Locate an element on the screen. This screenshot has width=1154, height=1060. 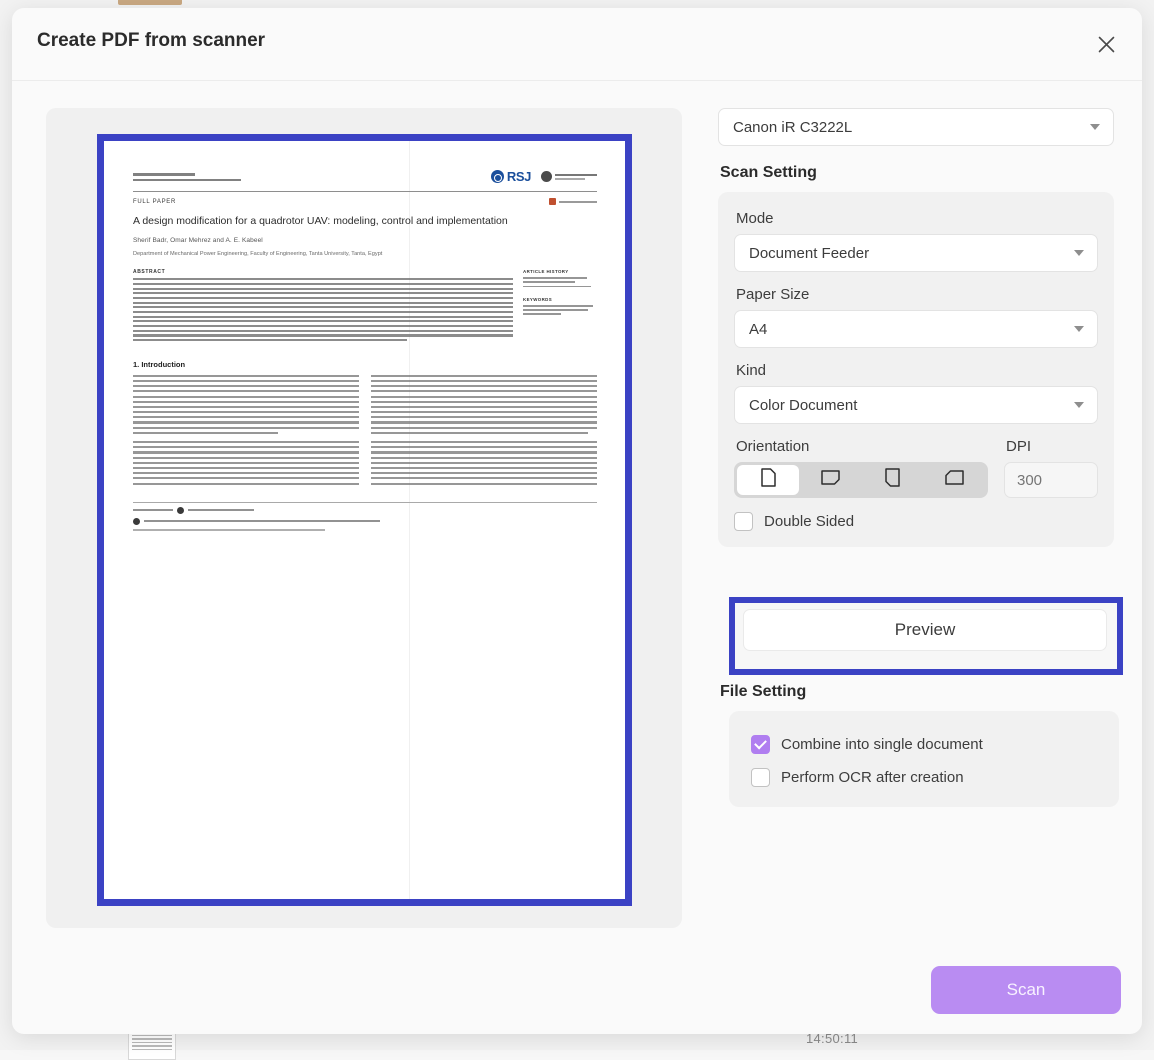
dialog-title: Create PDF from scanner is located at coordinates (151, 40).